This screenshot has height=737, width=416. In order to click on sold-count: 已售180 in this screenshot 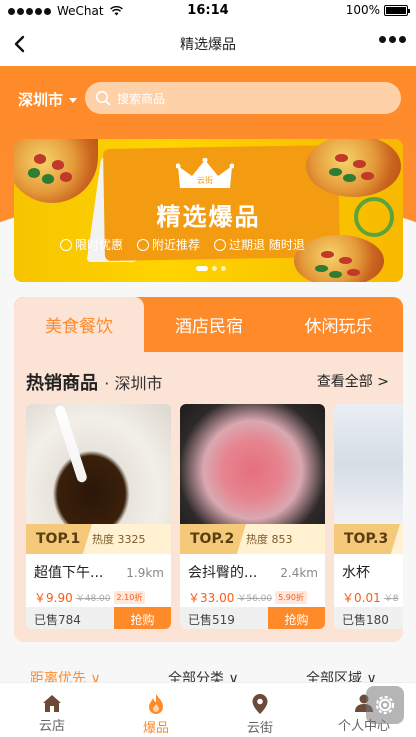, I will do `click(368, 618)`.